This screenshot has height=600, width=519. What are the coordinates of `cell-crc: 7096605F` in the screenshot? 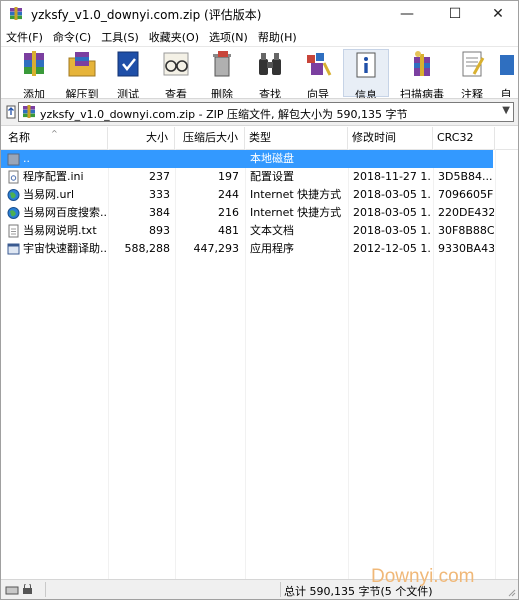 It's located at (466, 194).